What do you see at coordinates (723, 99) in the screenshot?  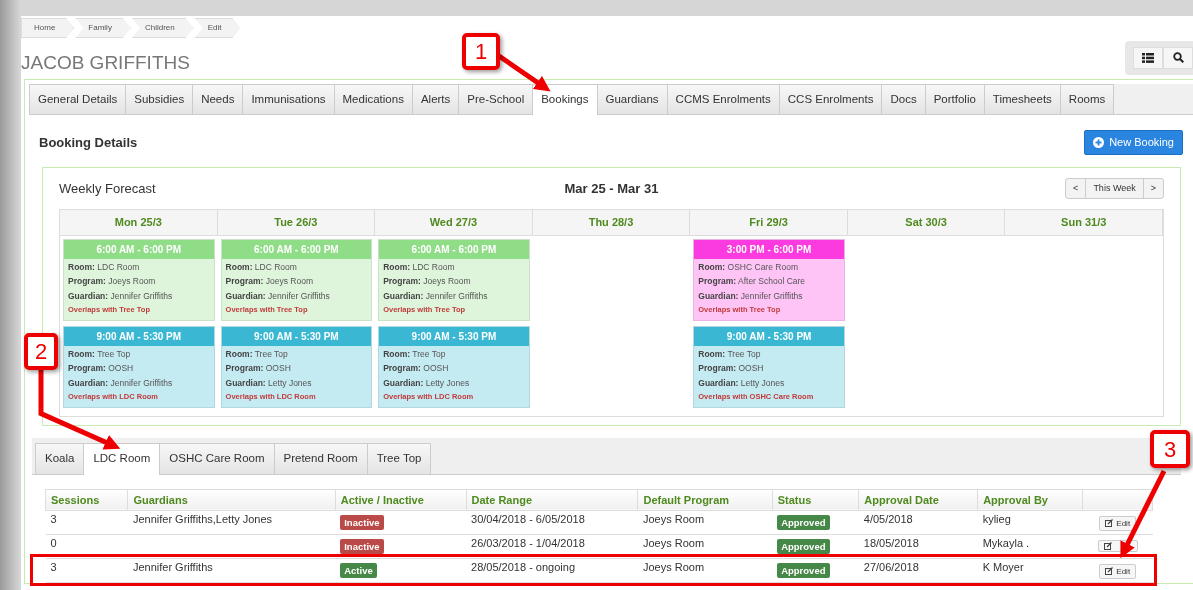 I see `tab: CCMS Enrolments` at bounding box center [723, 99].